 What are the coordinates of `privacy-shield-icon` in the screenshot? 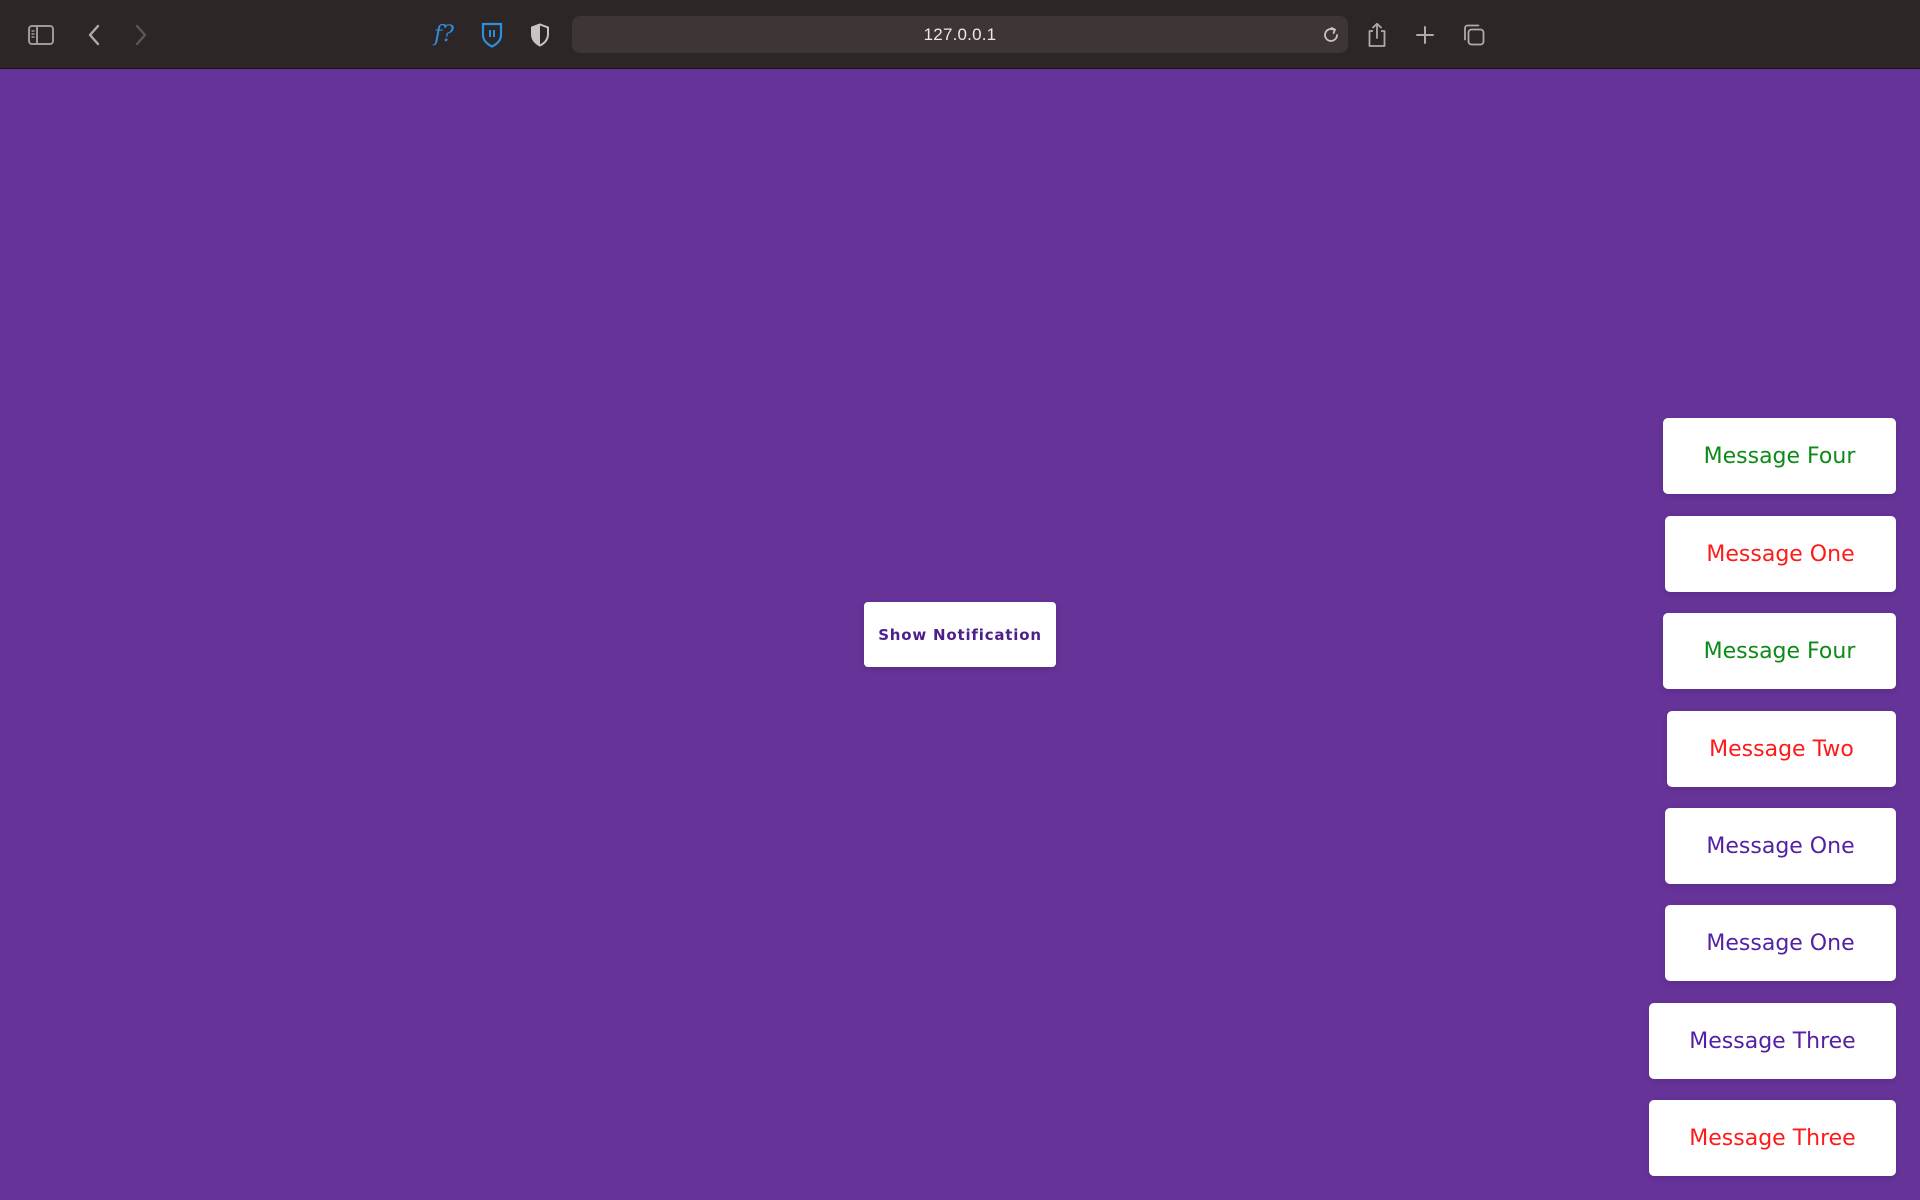 It's located at (540, 34).